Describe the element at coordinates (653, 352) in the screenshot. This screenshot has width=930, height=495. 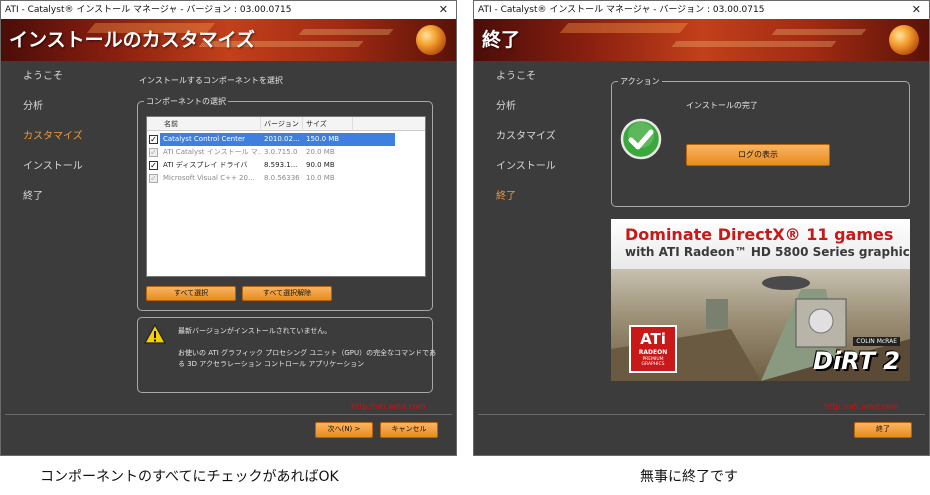
I see `radeon-logo-text: RADEON` at that location.